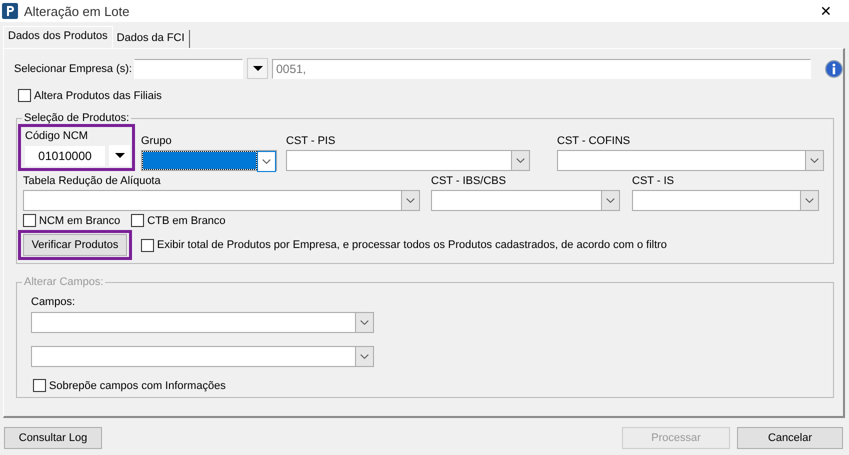 This screenshot has height=455, width=849. What do you see at coordinates (834, 69) in the screenshot?
I see `info-icon` at bounding box center [834, 69].